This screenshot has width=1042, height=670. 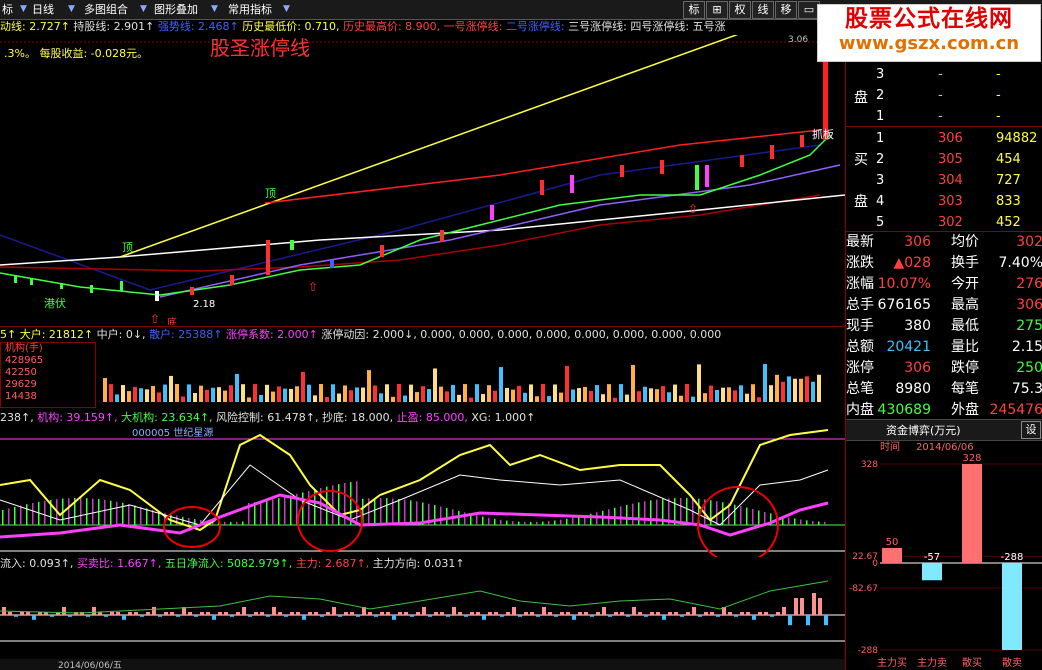 What do you see at coordinates (958, 159) in the screenshot?
I see `buy-row: 2 305 454` at bounding box center [958, 159].